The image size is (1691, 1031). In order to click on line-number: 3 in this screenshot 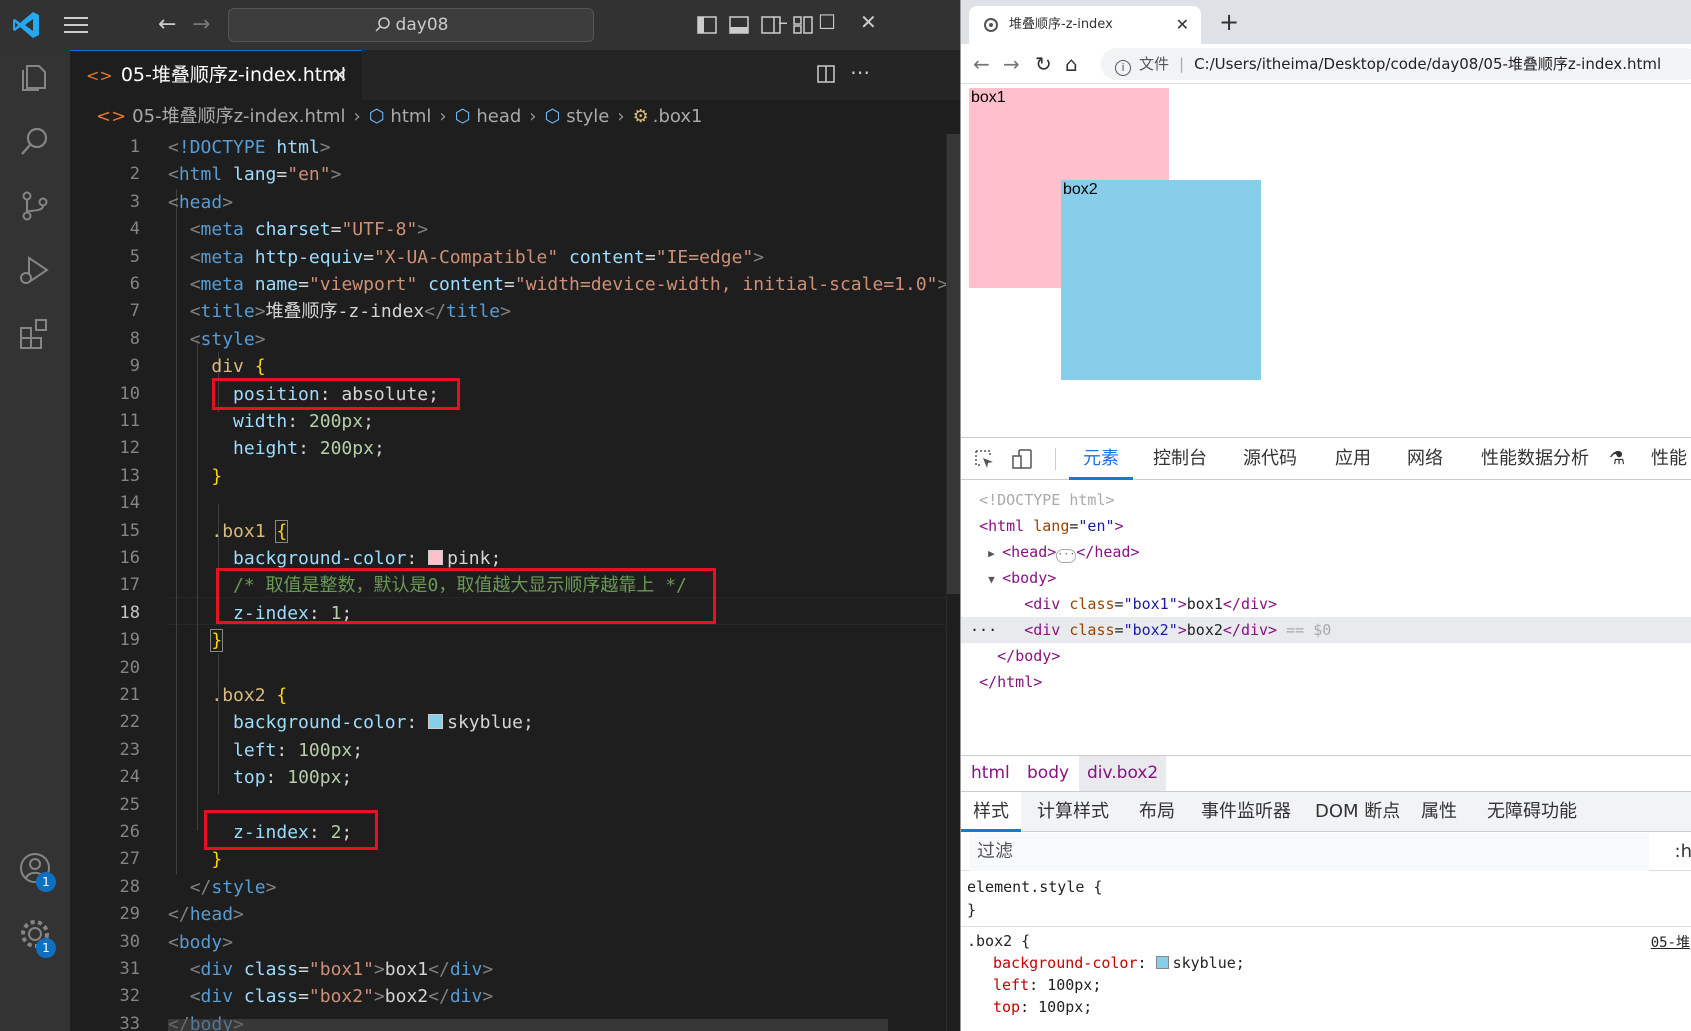, I will do `click(134, 201)`.